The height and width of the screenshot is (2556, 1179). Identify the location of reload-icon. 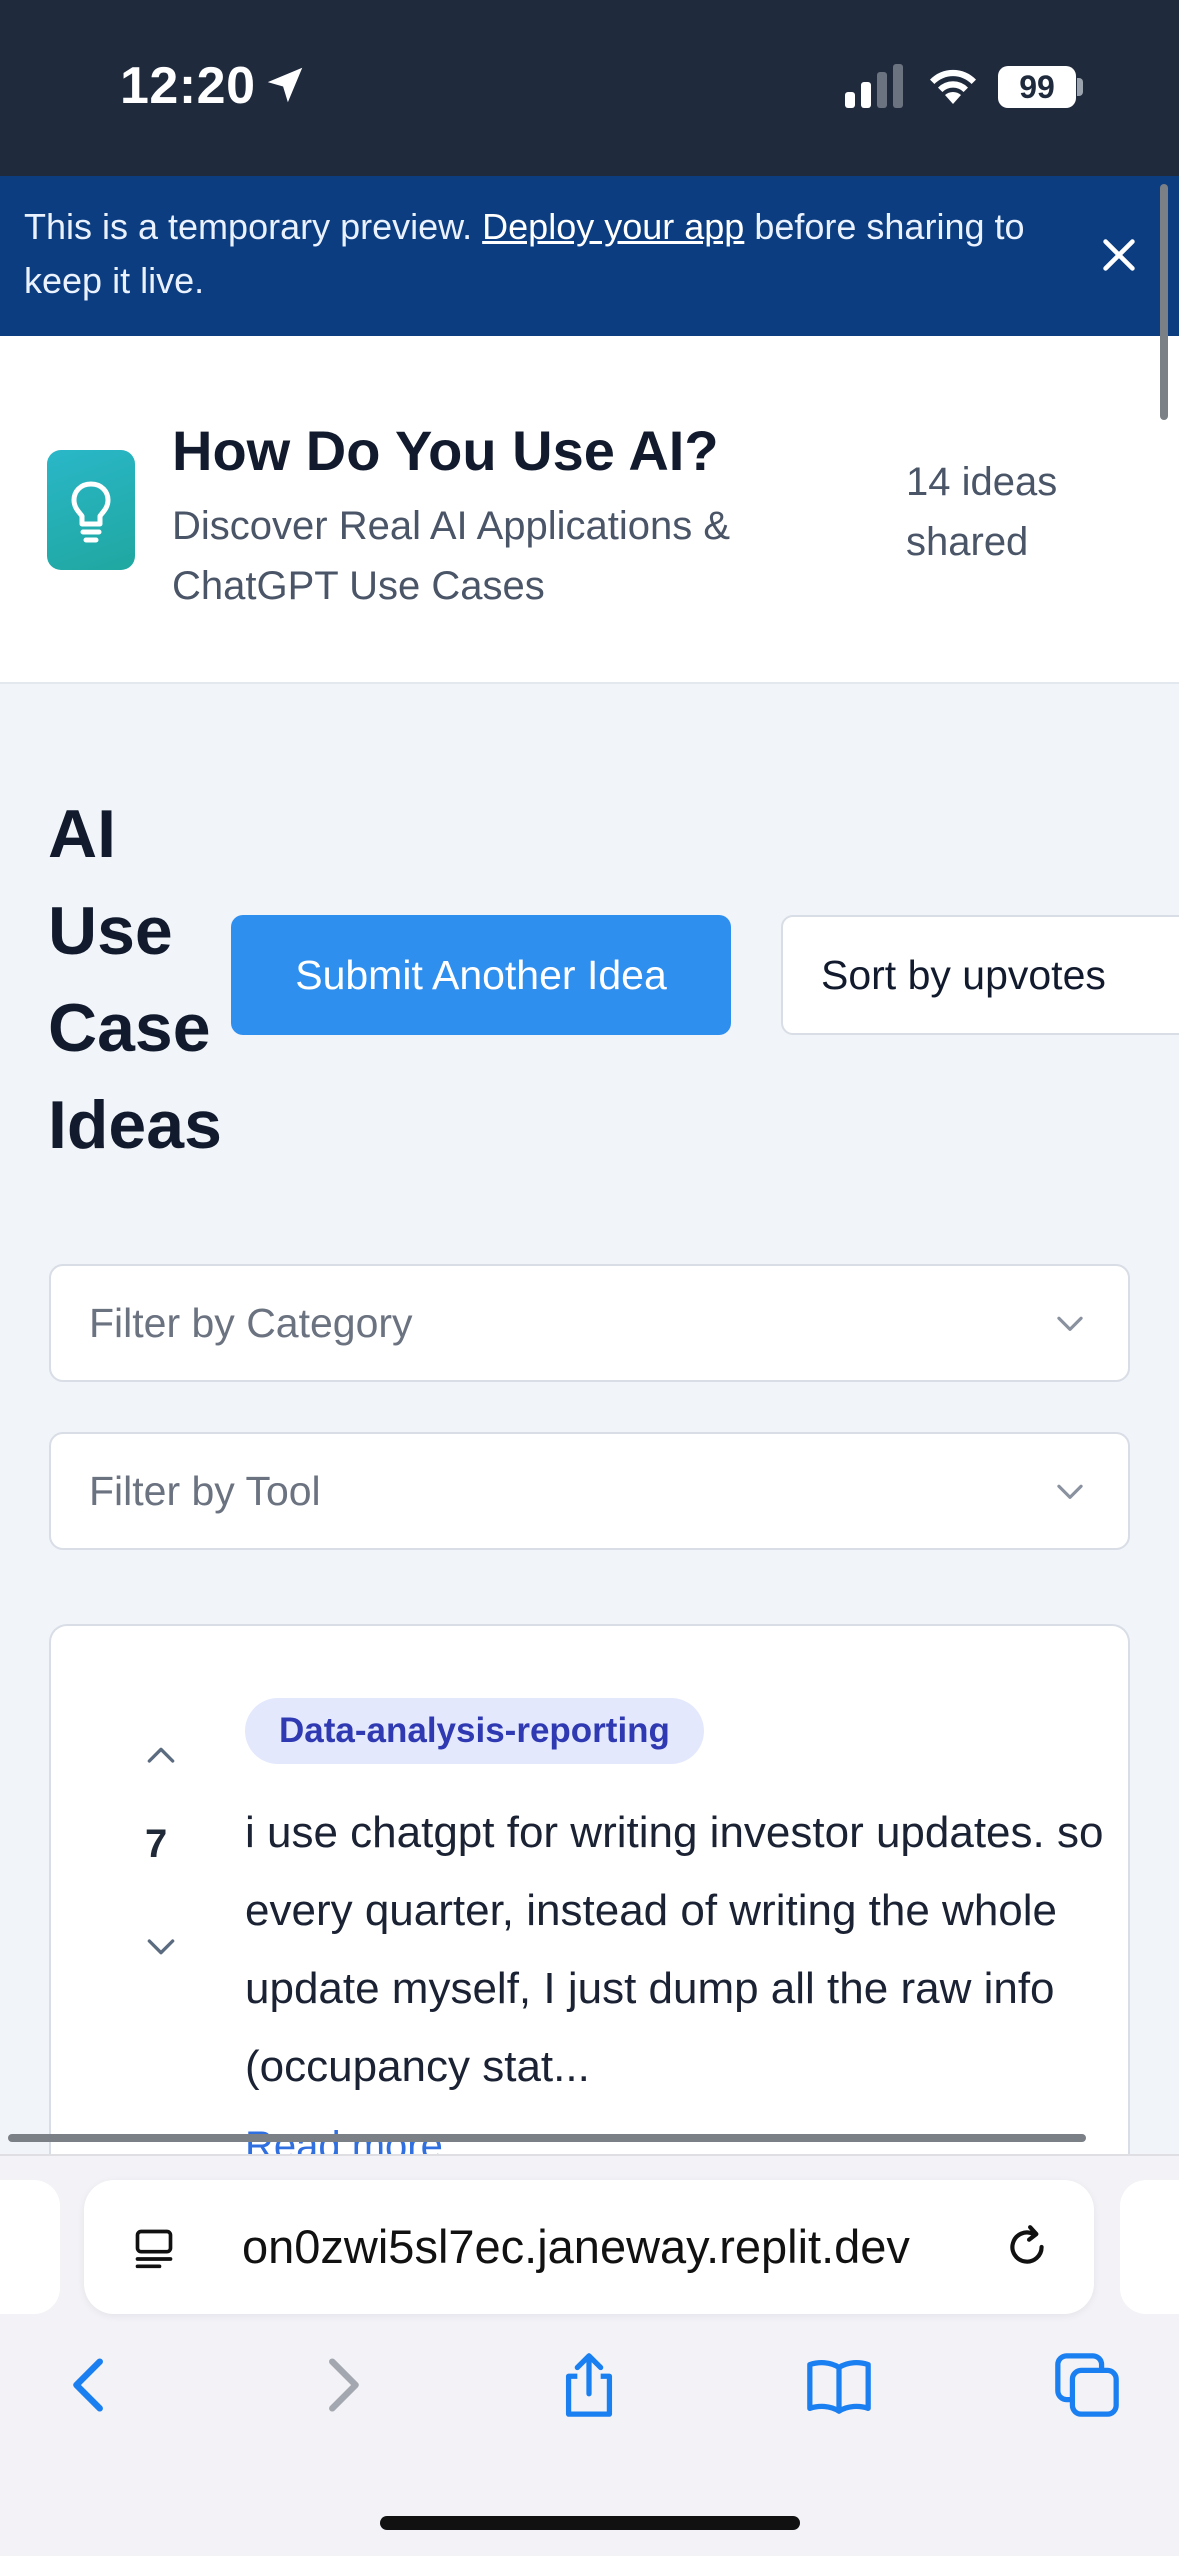
(1027, 2247).